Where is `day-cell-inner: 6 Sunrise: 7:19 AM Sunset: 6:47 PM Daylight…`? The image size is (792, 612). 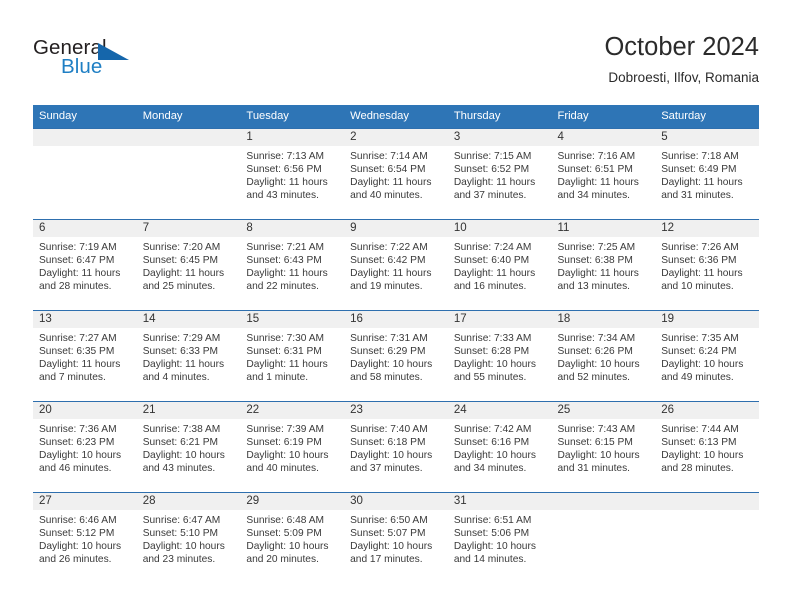 day-cell-inner: 6 Sunrise: 7:19 AM Sunset: 6:47 PM Daylight… is located at coordinates (85, 264).